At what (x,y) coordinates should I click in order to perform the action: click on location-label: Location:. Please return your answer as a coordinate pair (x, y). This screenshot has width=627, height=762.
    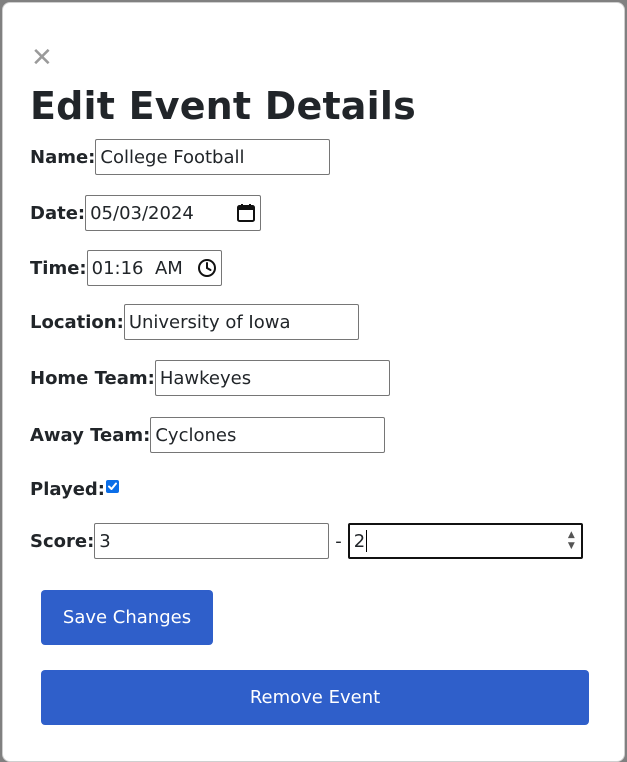
    Looking at the image, I should click on (77, 322).